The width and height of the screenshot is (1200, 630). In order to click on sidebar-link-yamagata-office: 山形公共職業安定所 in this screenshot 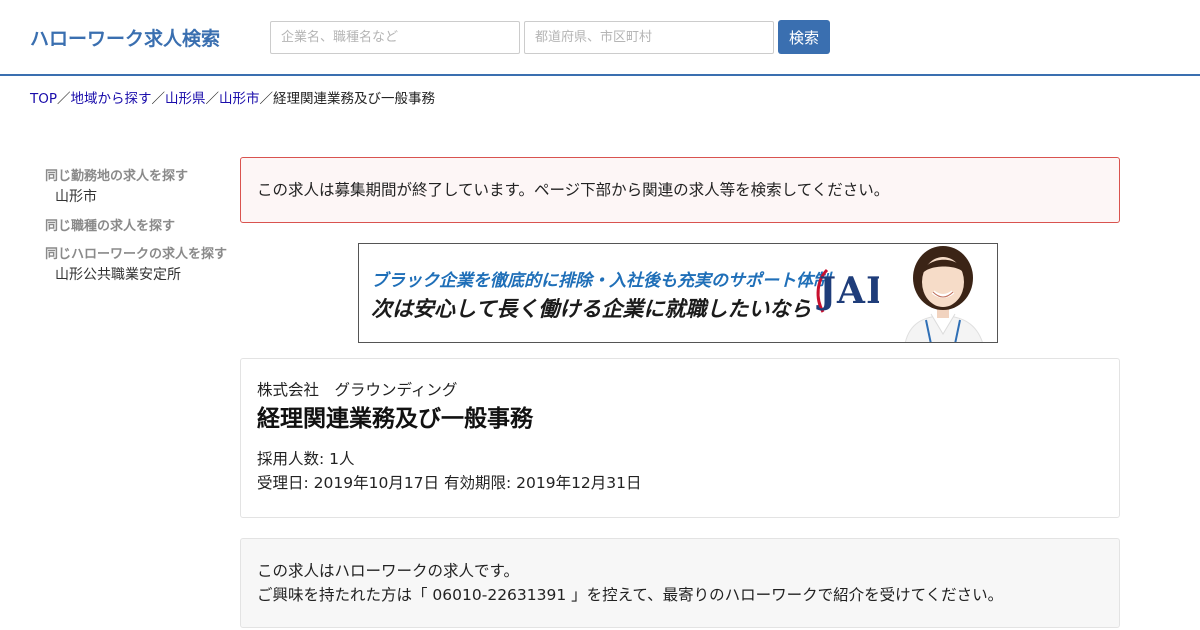, I will do `click(140, 275)`.